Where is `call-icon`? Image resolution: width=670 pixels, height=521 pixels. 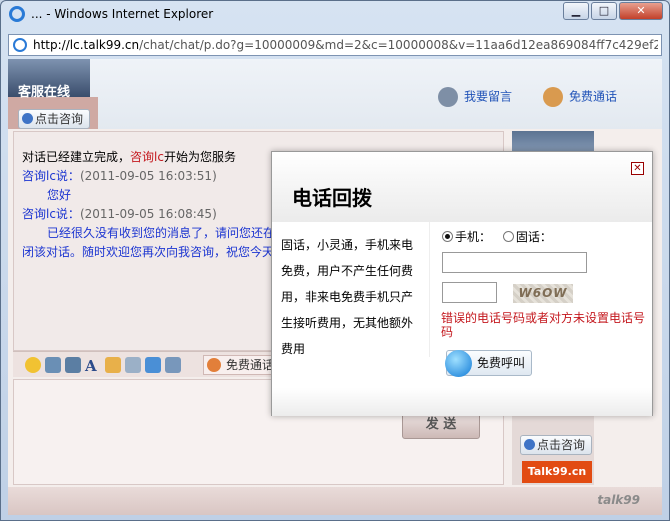
call-icon is located at coordinates (458, 363).